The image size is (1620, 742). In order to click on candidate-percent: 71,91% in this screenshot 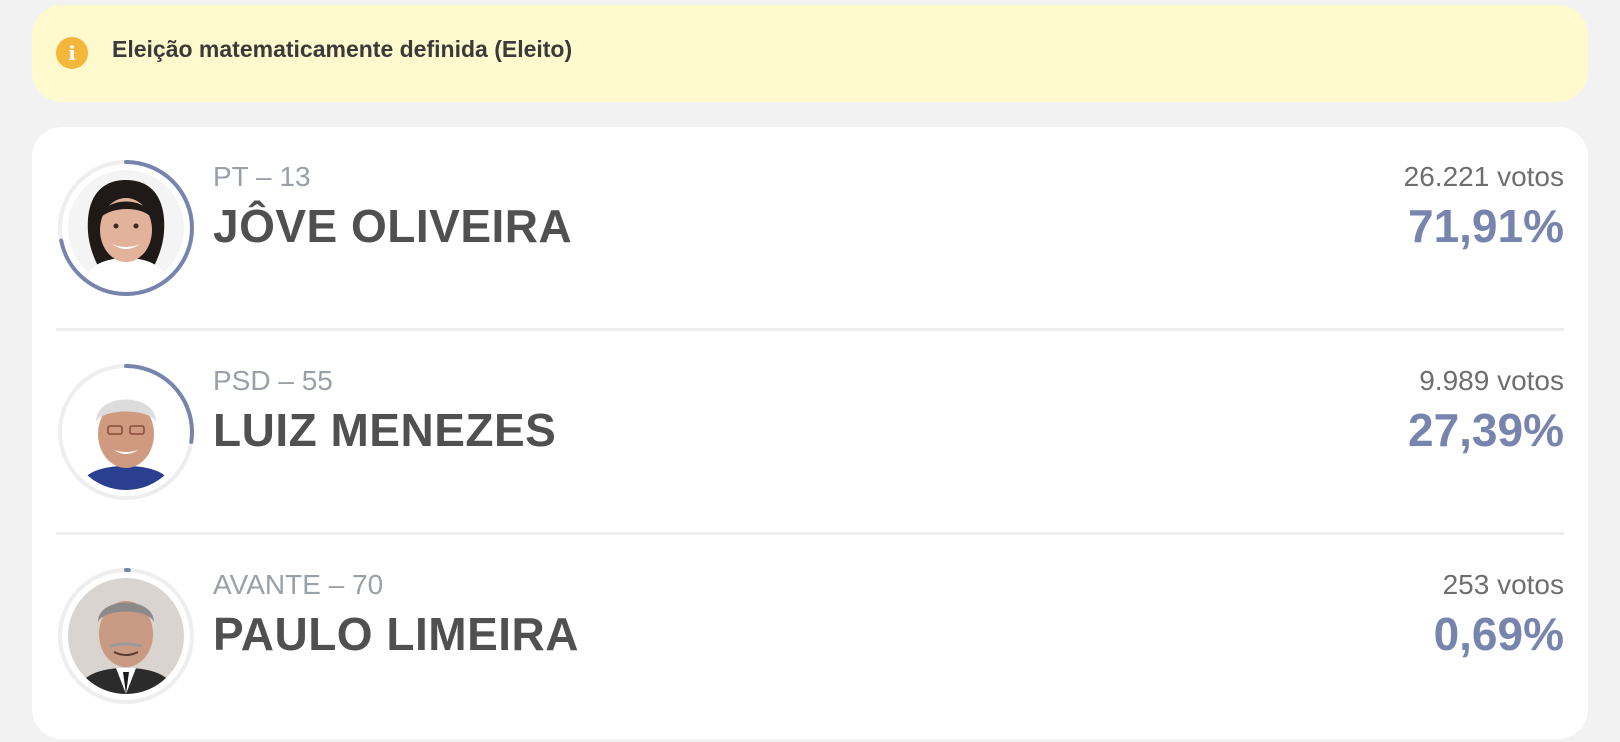, I will do `click(1485, 226)`.